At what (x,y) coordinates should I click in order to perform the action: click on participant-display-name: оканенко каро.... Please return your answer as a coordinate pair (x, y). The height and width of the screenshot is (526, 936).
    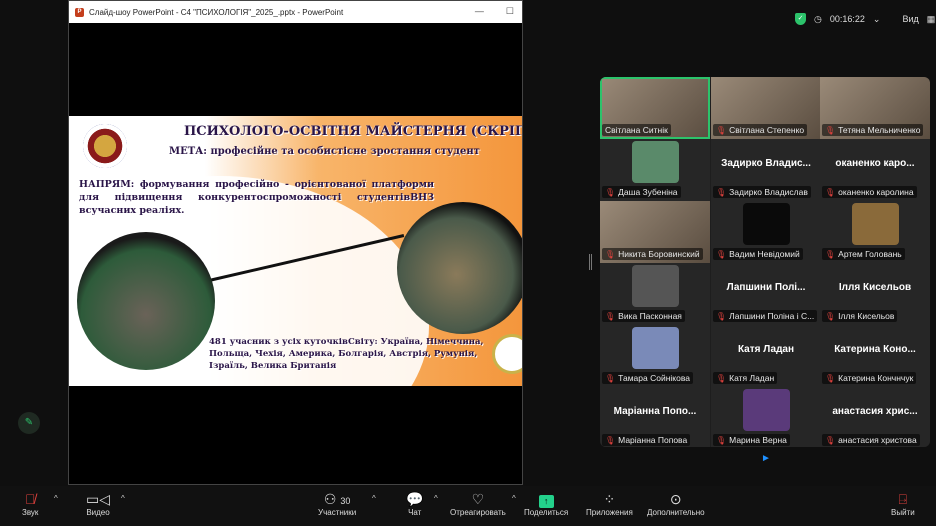
    Looking at the image, I should click on (875, 163).